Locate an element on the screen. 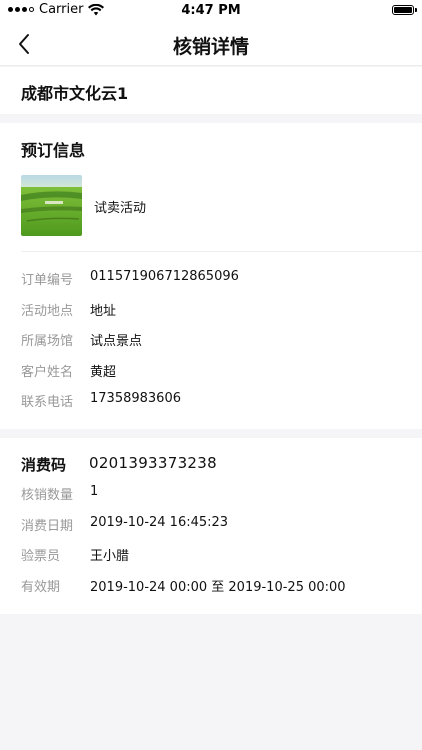 This screenshot has width=422, height=750. redeem-count-value: 1 is located at coordinates (94, 491).